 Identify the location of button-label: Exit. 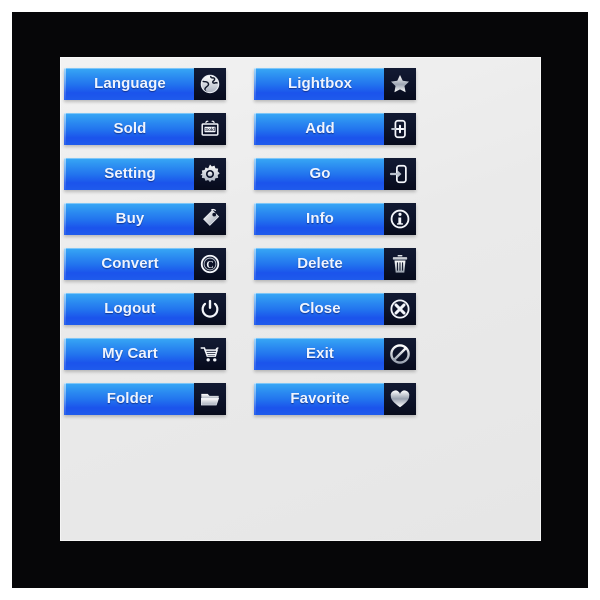
(320, 353).